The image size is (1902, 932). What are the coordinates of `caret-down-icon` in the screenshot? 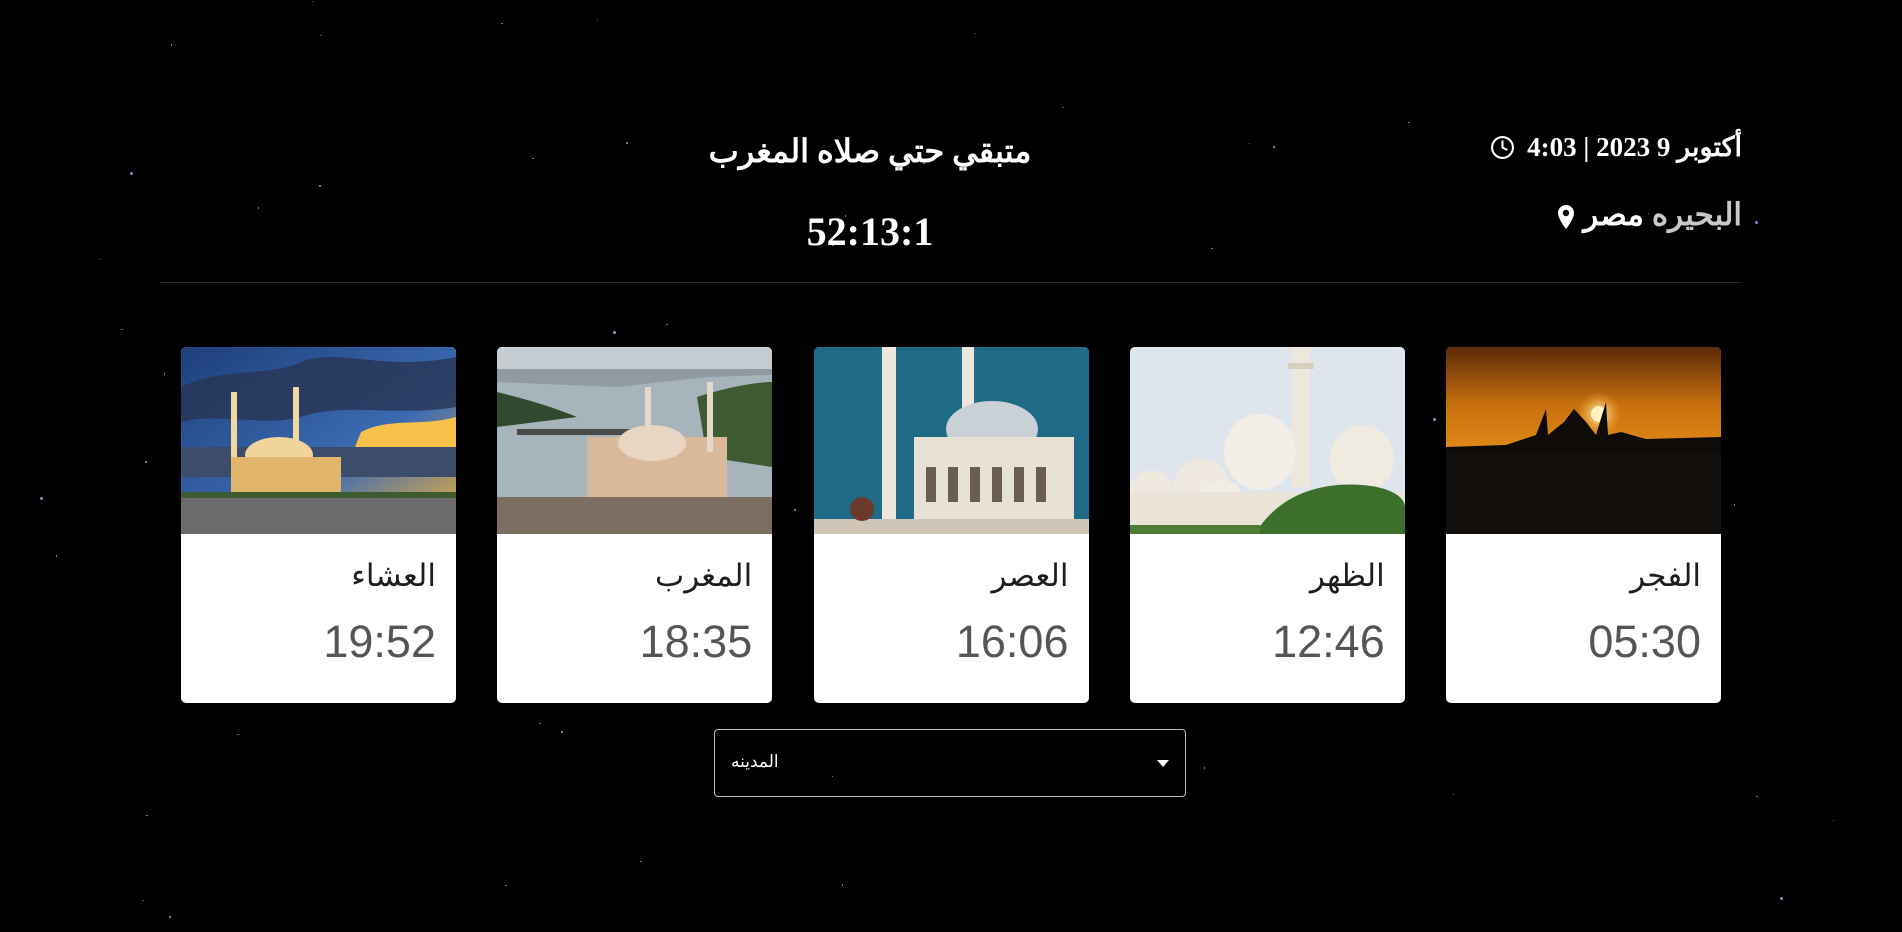 It's located at (1163, 763).